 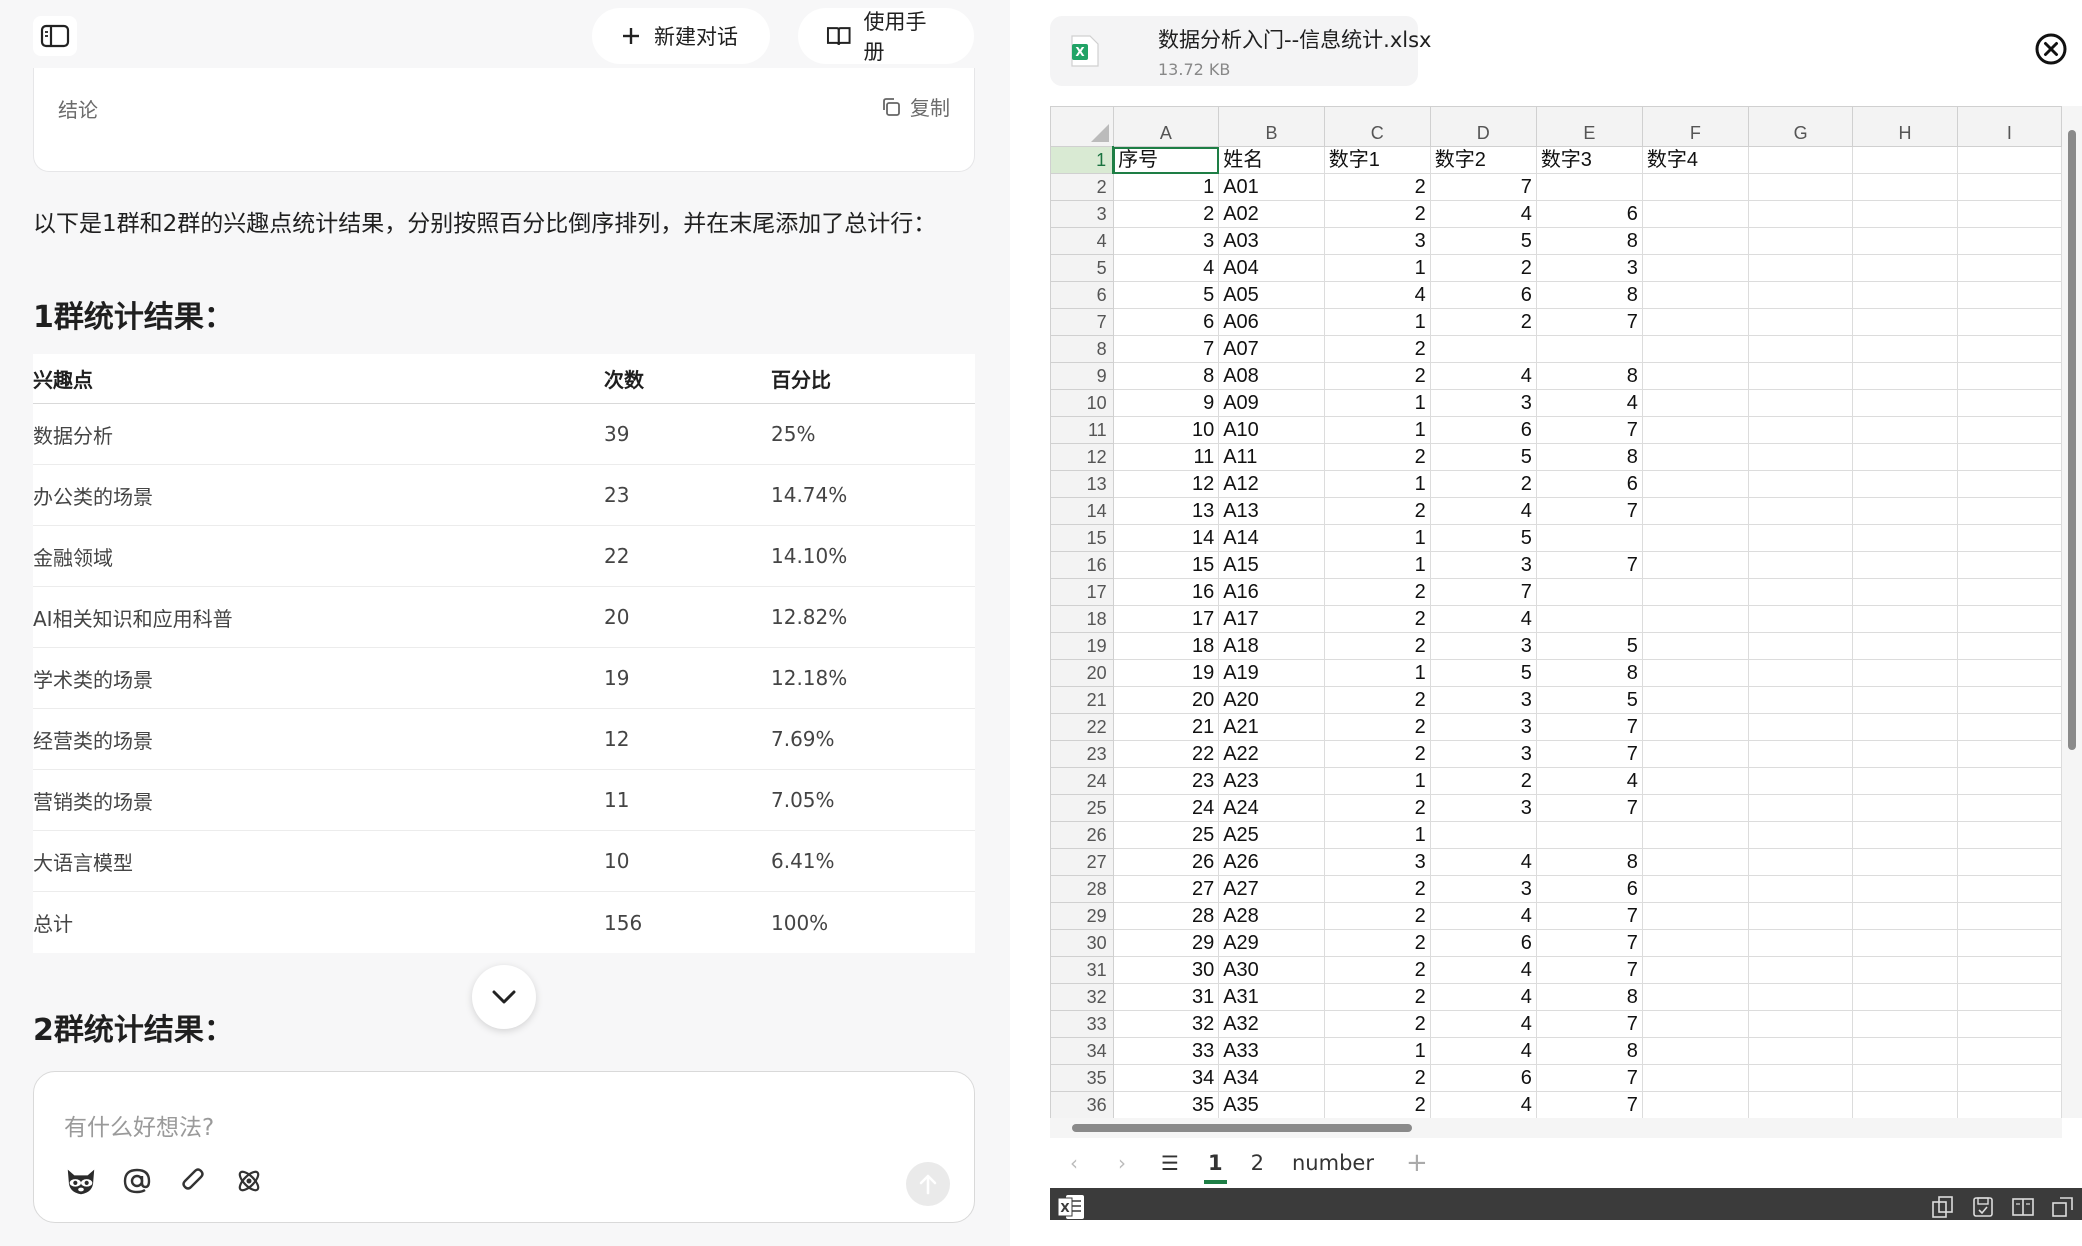 What do you see at coordinates (1271, 1051) in the screenshot?
I see `sheet-cell: A33` at bounding box center [1271, 1051].